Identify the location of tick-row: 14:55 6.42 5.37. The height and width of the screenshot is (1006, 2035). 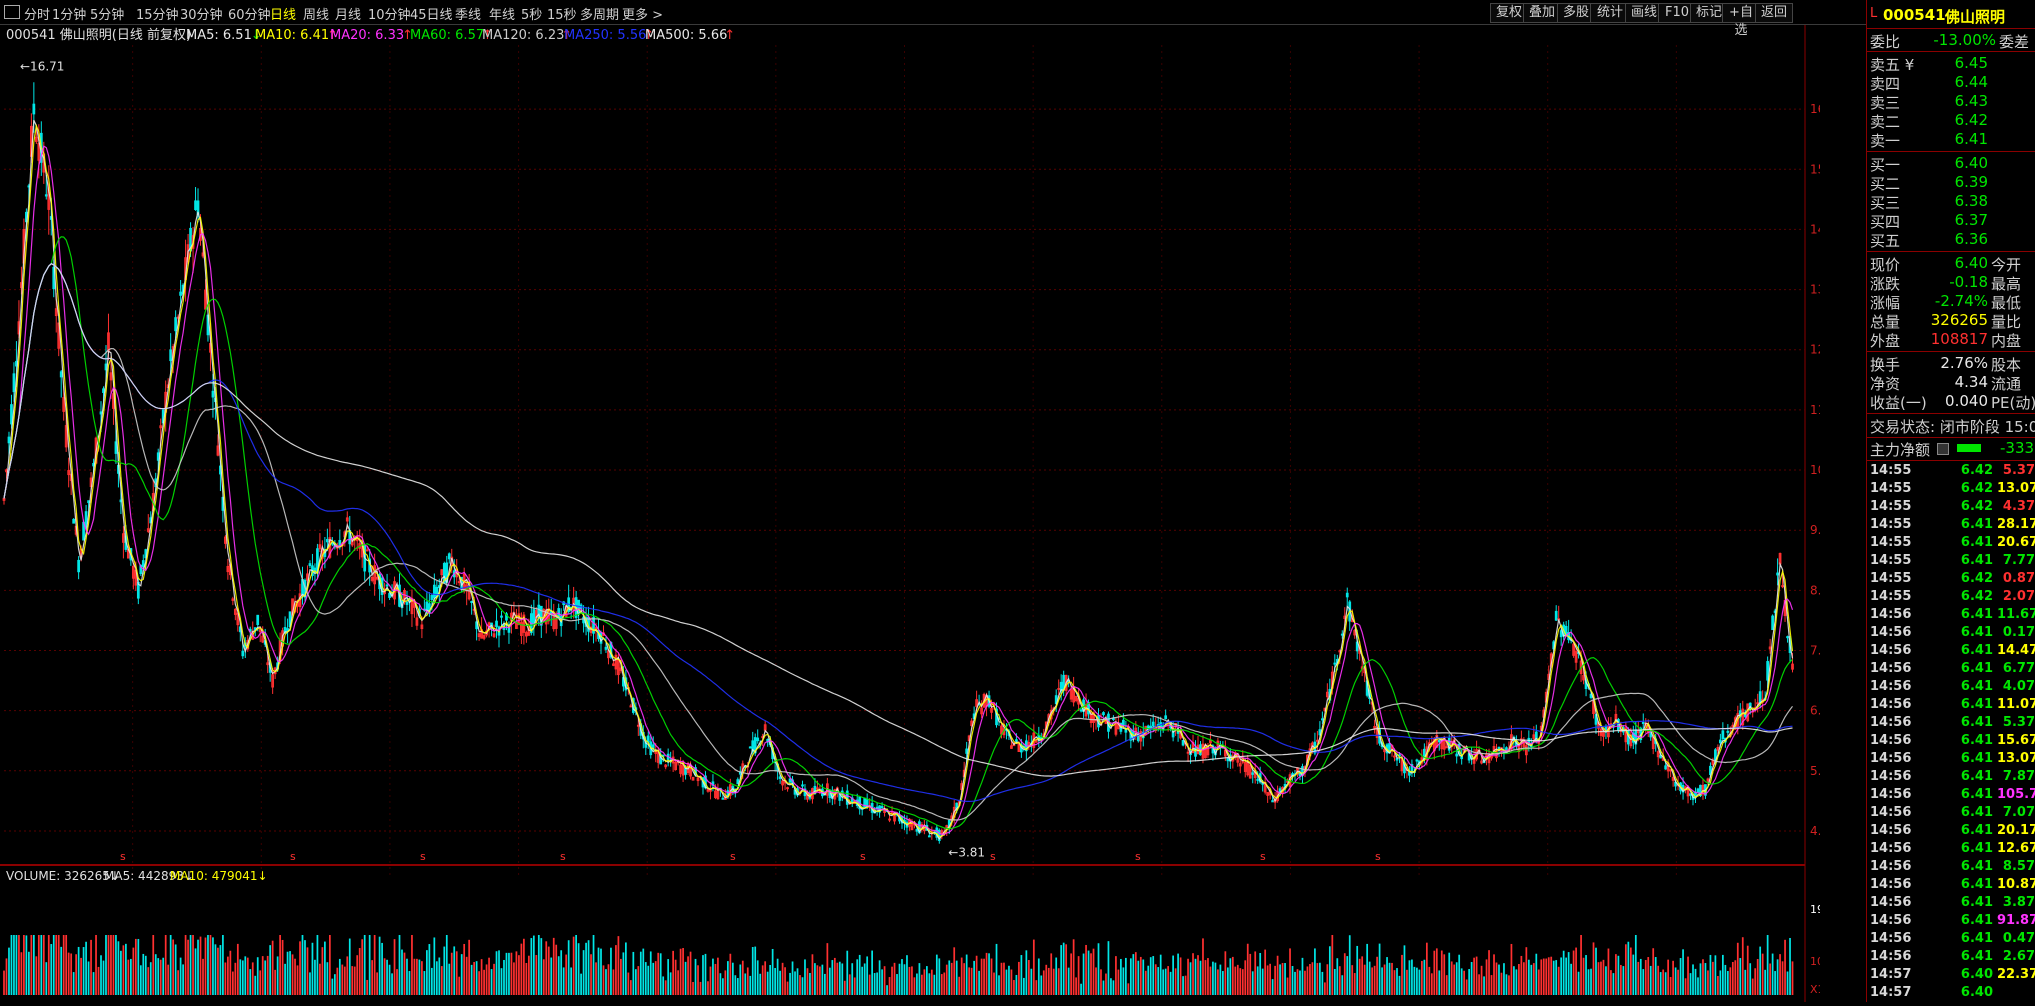
(1951, 472).